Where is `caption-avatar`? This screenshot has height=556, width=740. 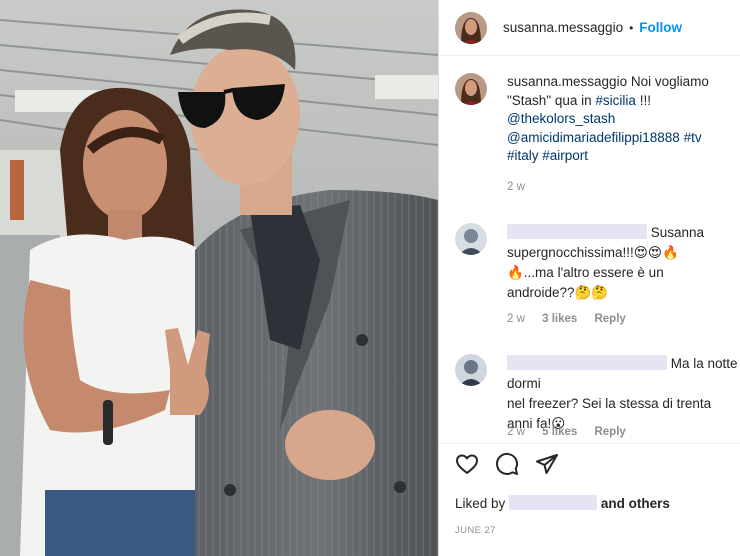
caption-avatar is located at coordinates (471, 89).